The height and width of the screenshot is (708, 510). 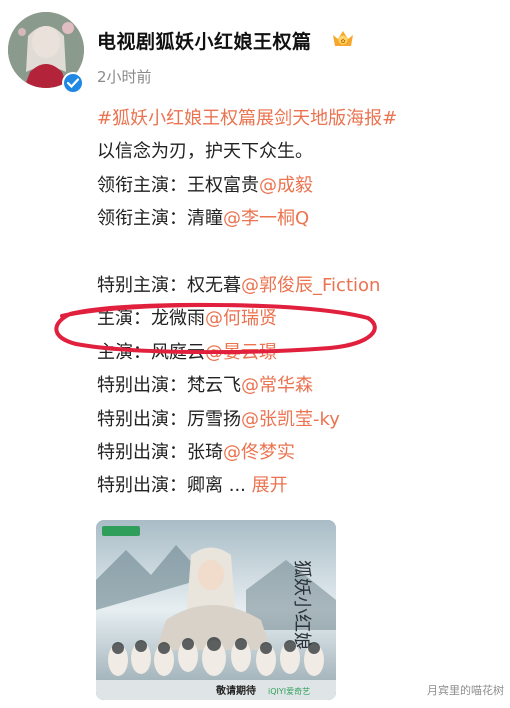 I want to click on cast-line: 特别出演：张琦@佟梦实, so click(x=299, y=452).